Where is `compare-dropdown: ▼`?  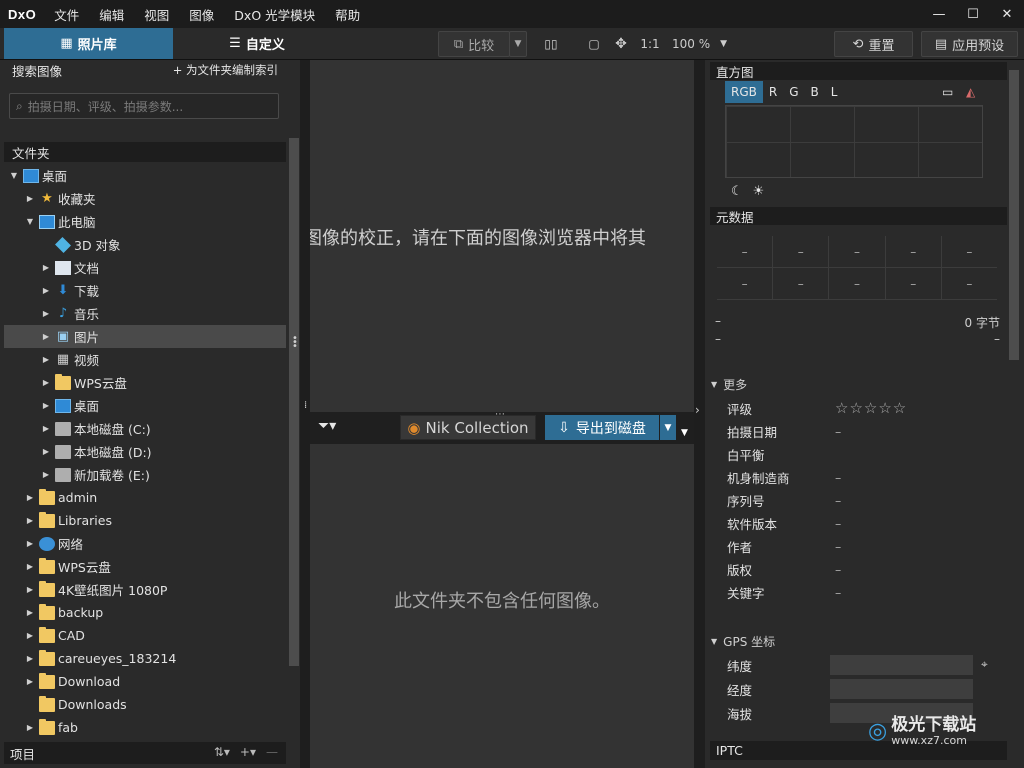 compare-dropdown: ▼ is located at coordinates (518, 44).